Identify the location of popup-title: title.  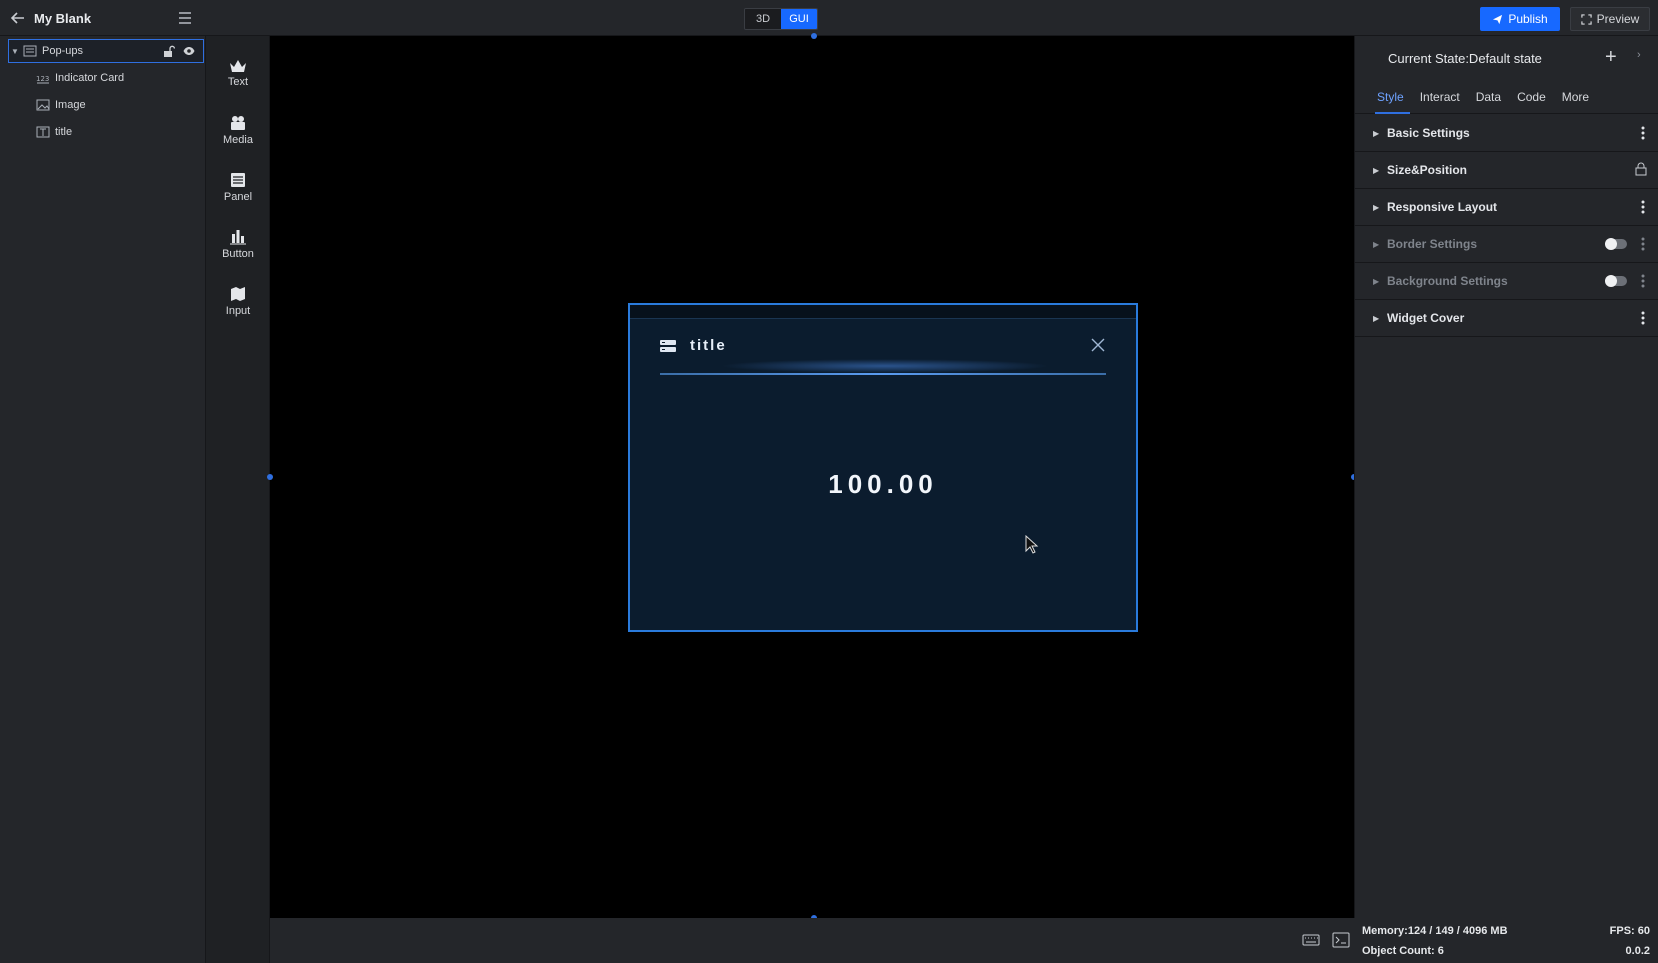
(708, 345).